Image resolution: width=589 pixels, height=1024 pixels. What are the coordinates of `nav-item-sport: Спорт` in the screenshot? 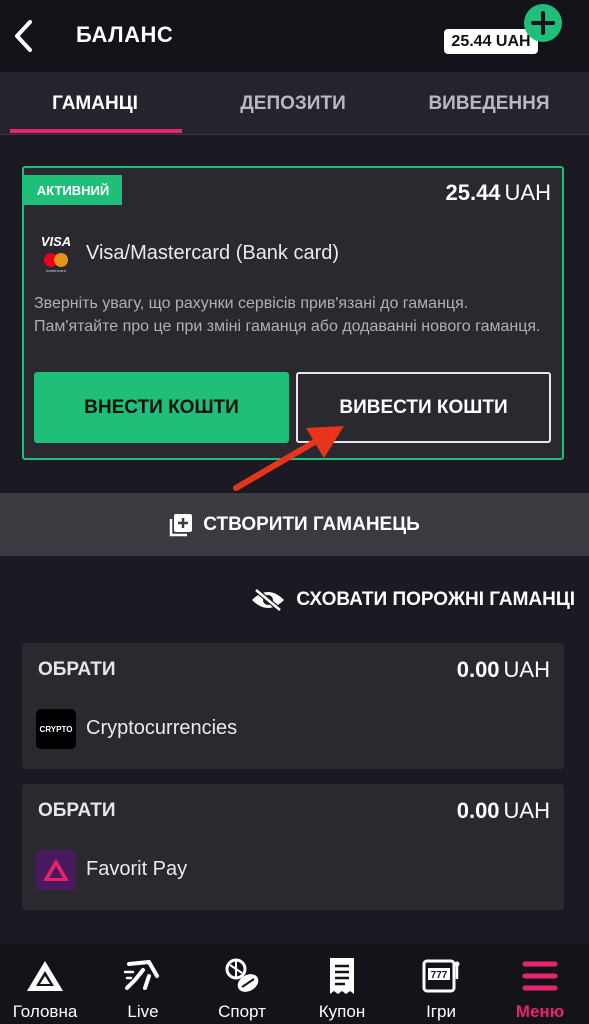 It's located at (242, 984).